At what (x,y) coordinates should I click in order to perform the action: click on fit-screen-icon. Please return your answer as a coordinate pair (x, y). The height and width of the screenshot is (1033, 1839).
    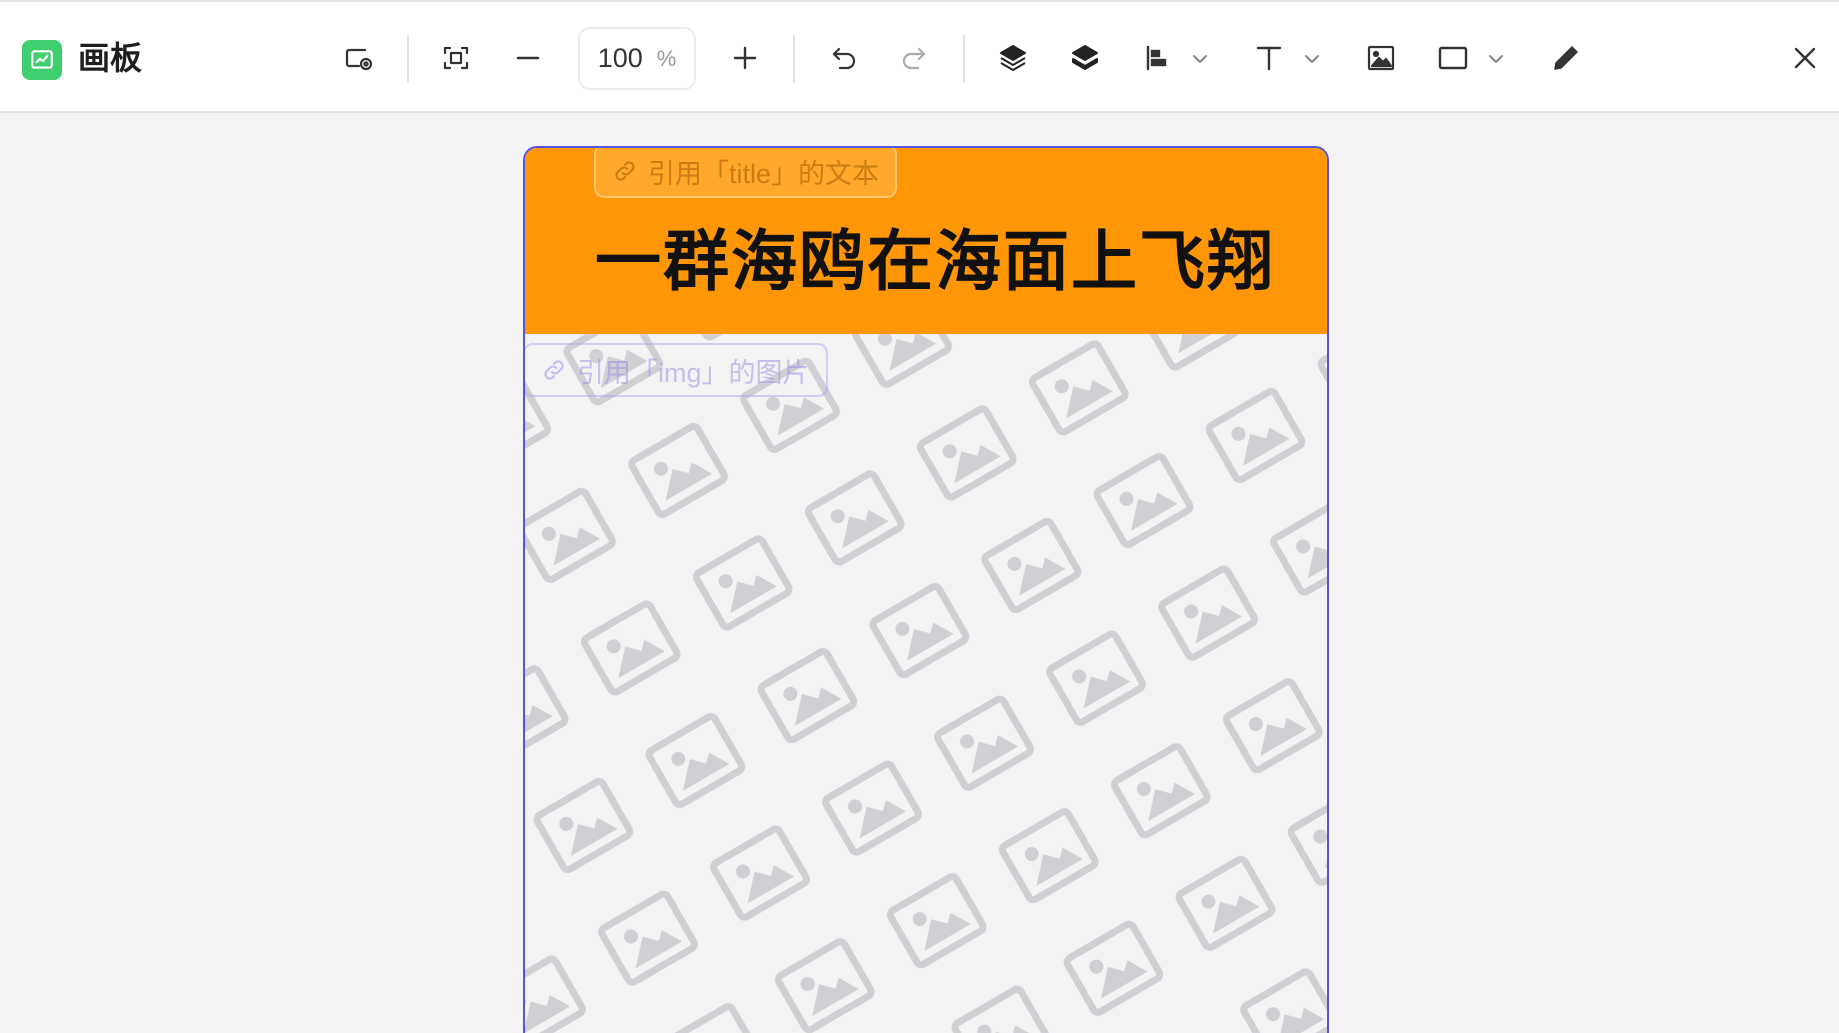
    Looking at the image, I should click on (456, 58).